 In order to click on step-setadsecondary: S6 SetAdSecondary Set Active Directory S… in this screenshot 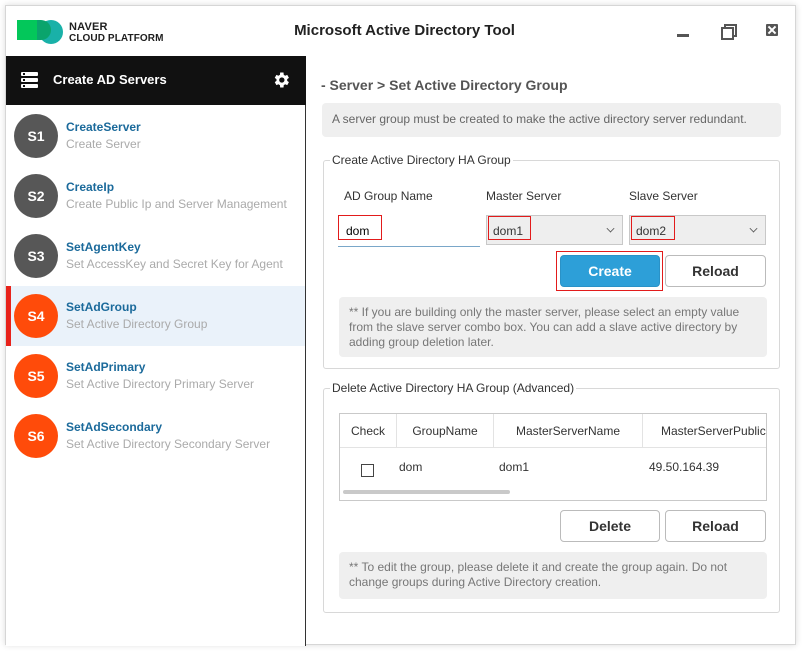, I will do `click(155, 436)`.